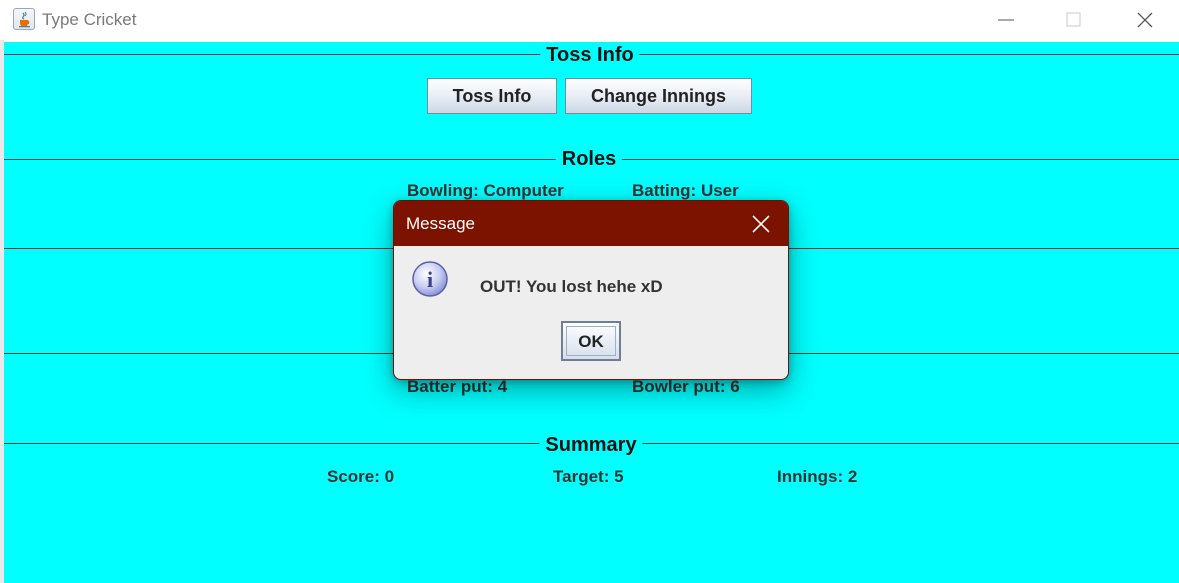 The height and width of the screenshot is (583, 1179). I want to click on info-icon: i, so click(430, 279).